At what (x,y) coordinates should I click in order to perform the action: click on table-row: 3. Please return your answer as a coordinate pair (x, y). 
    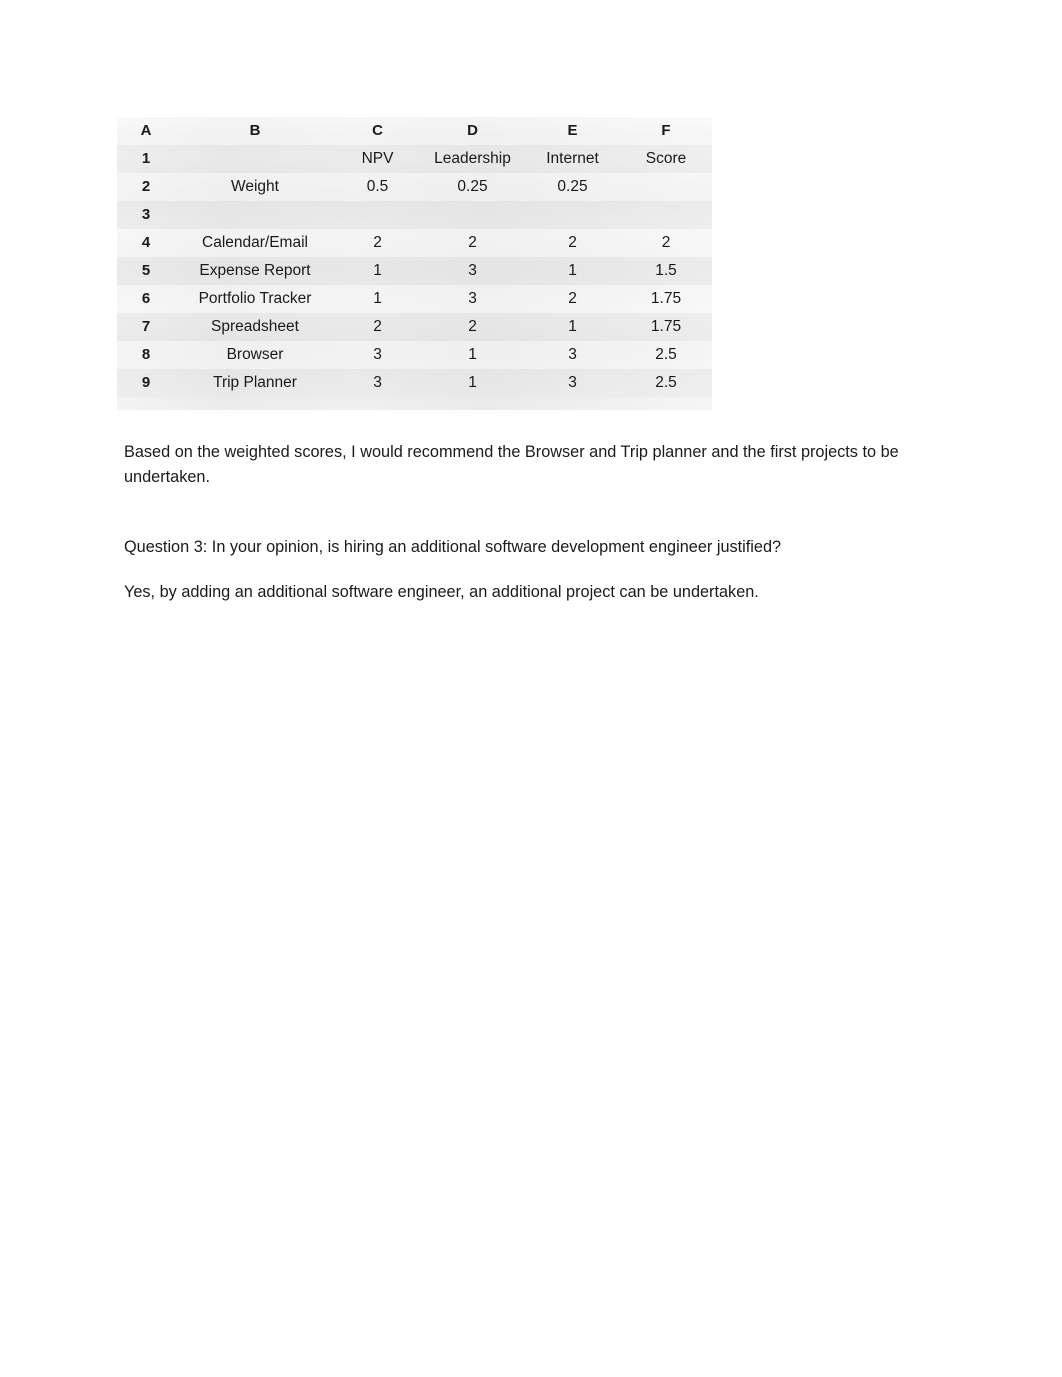
    Looking at the image, I should click on (414, 215).